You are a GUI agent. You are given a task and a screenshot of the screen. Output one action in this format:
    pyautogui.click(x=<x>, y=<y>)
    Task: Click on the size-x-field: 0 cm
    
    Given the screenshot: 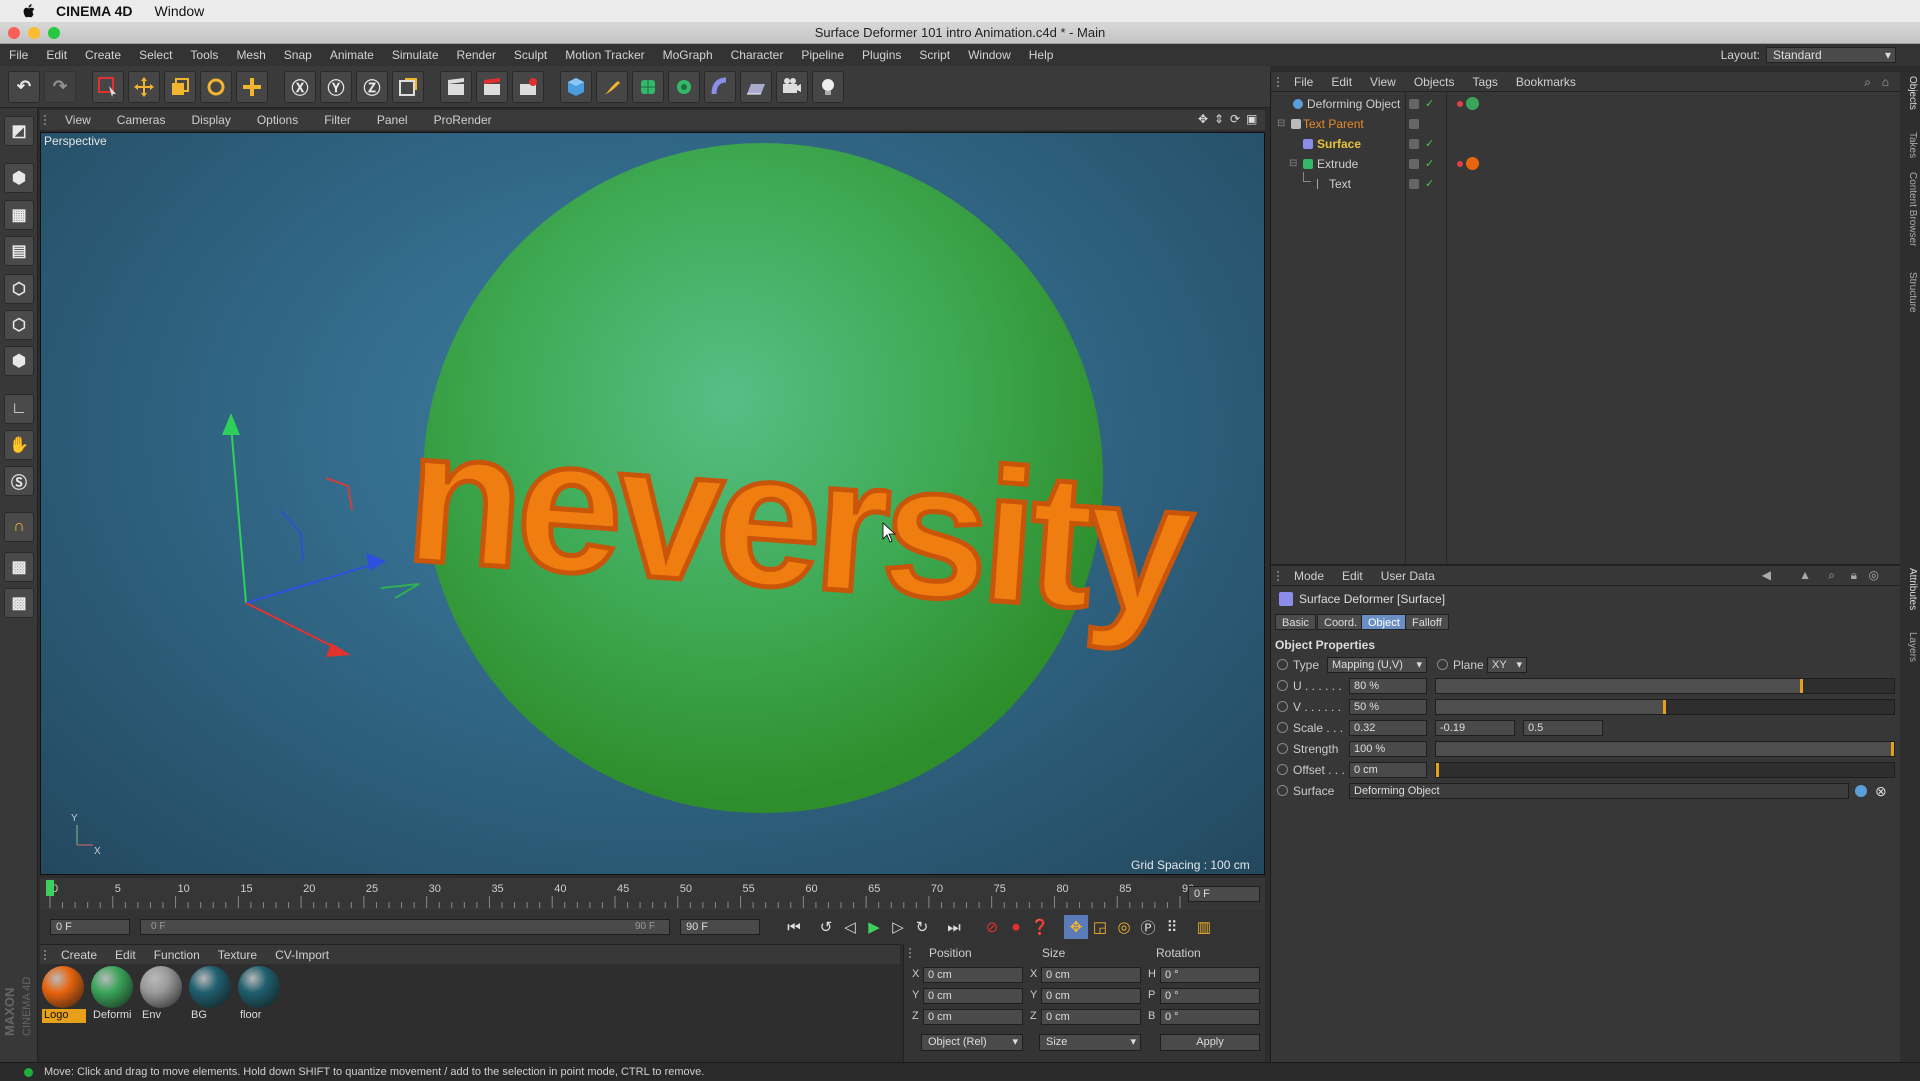 What is the action you would take?
    pyautogui.click(x=1091, y=975)
    